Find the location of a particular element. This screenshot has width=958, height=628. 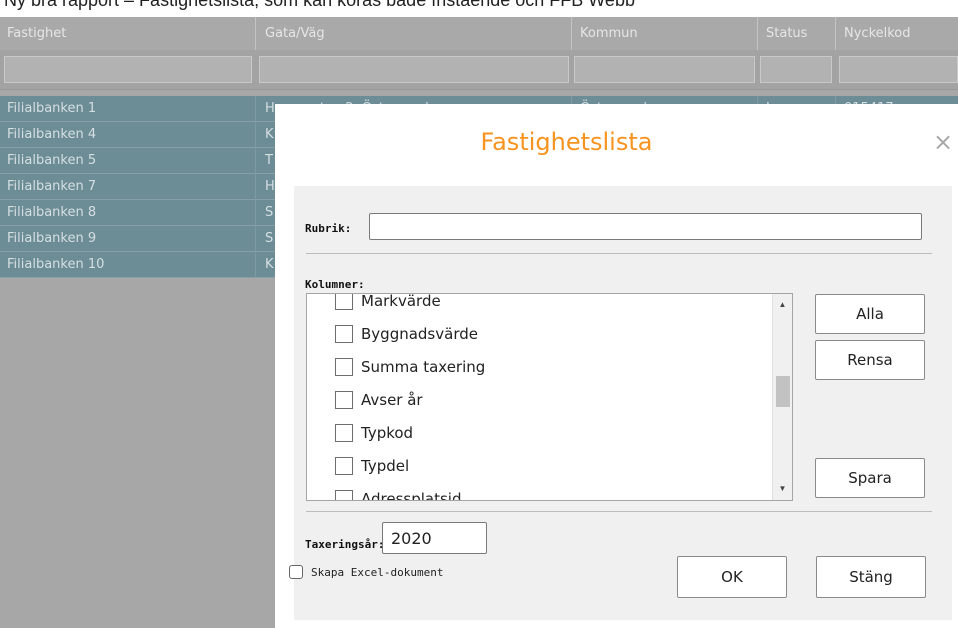

column-option: Summa taxering is located at coordinates (410, 367).